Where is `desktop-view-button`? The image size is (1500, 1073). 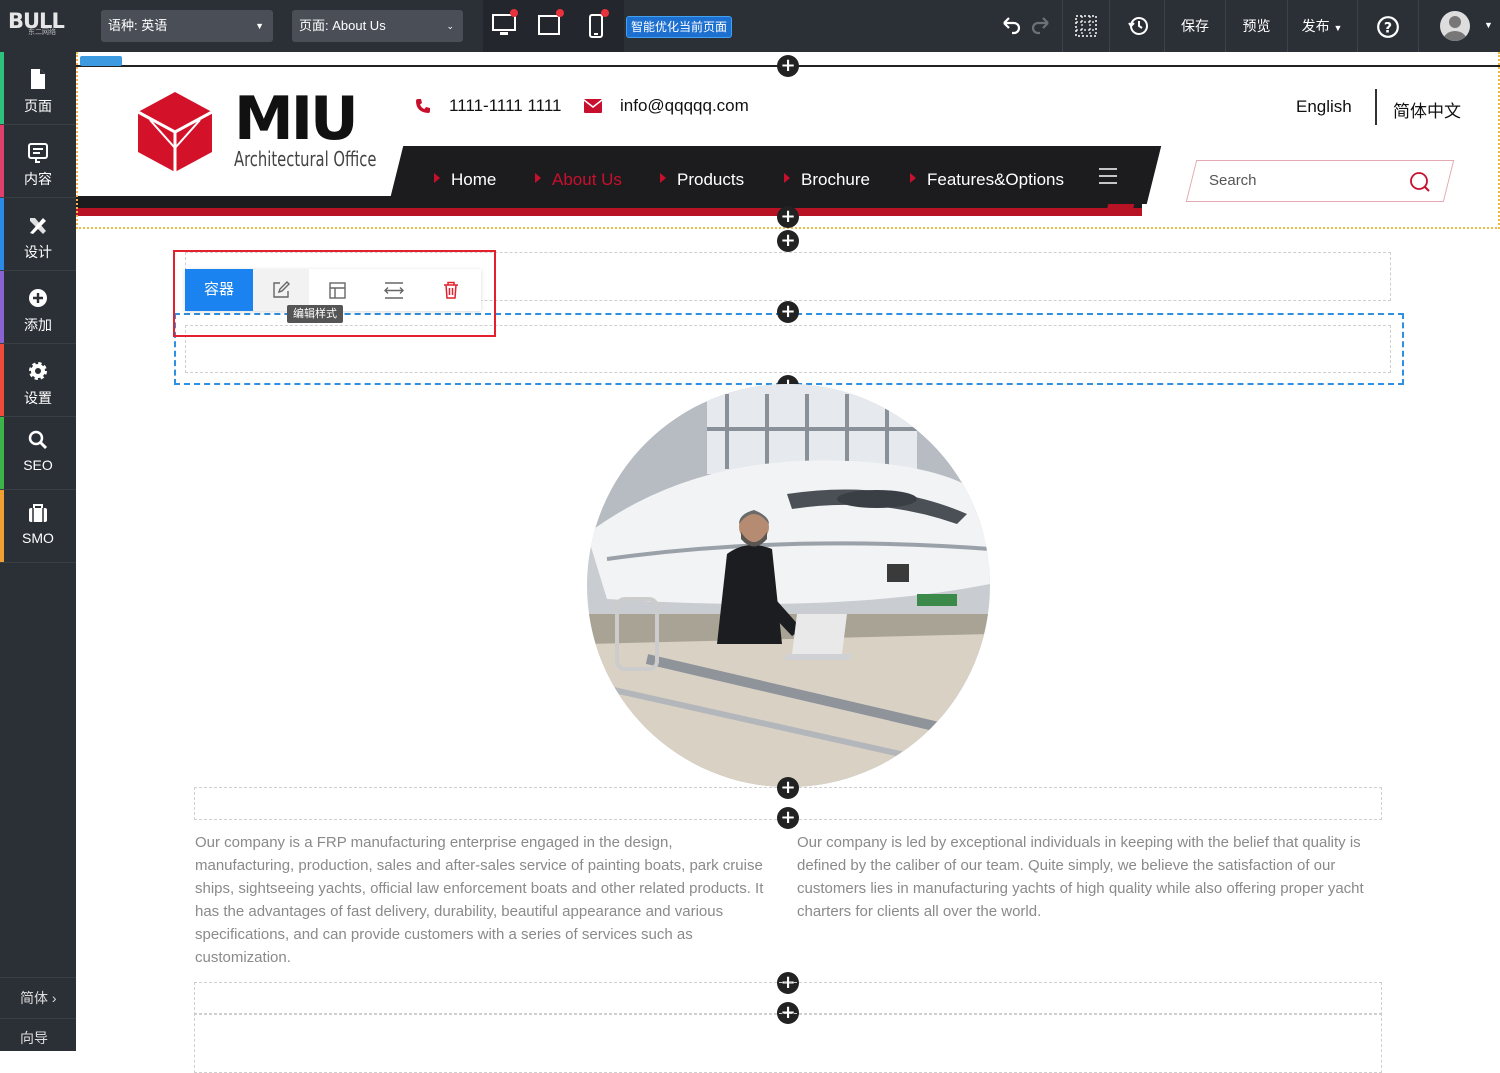
desktop-view-button is located at coordinates (504, 26).